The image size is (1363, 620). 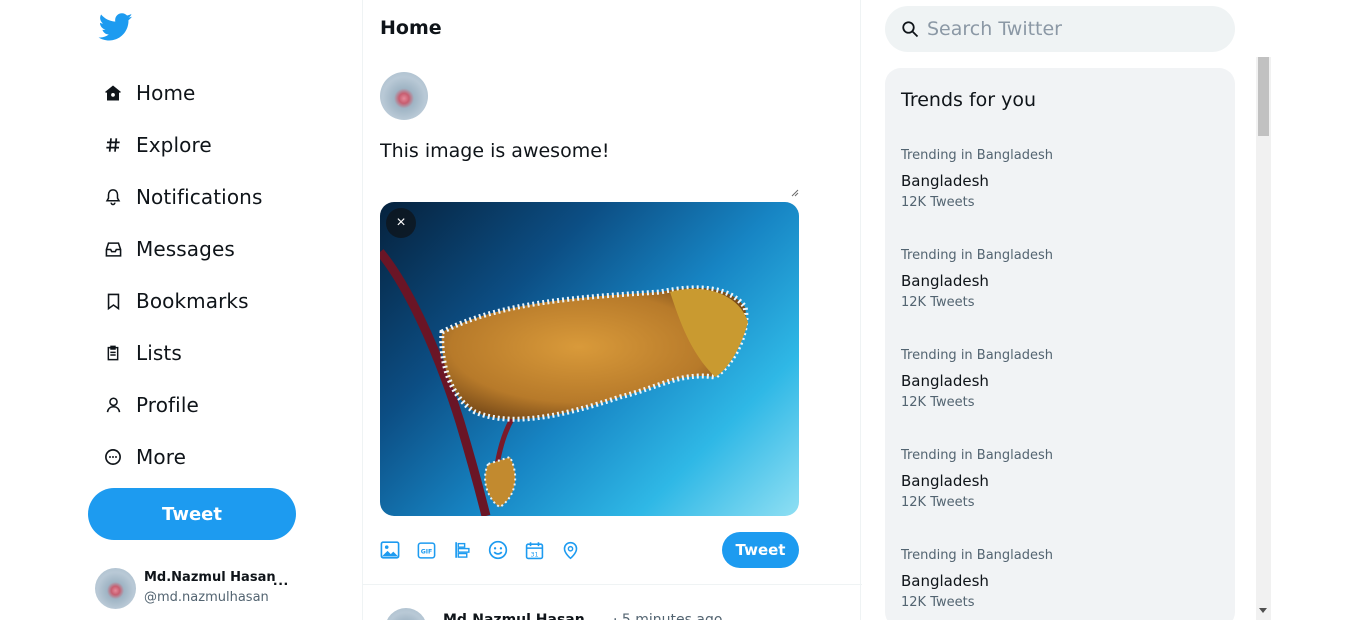 I want to click on sidebar-item-label: Explore, so click(x=174, y=145).